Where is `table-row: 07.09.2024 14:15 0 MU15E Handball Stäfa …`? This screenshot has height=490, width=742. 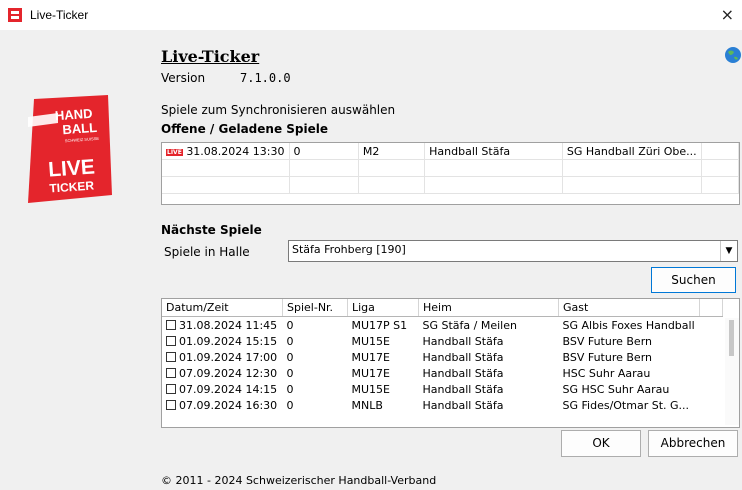
table-row: 07.09.2024 14:15 0 MU15E Handball Stäfa … is located at coordinates (442, 389).